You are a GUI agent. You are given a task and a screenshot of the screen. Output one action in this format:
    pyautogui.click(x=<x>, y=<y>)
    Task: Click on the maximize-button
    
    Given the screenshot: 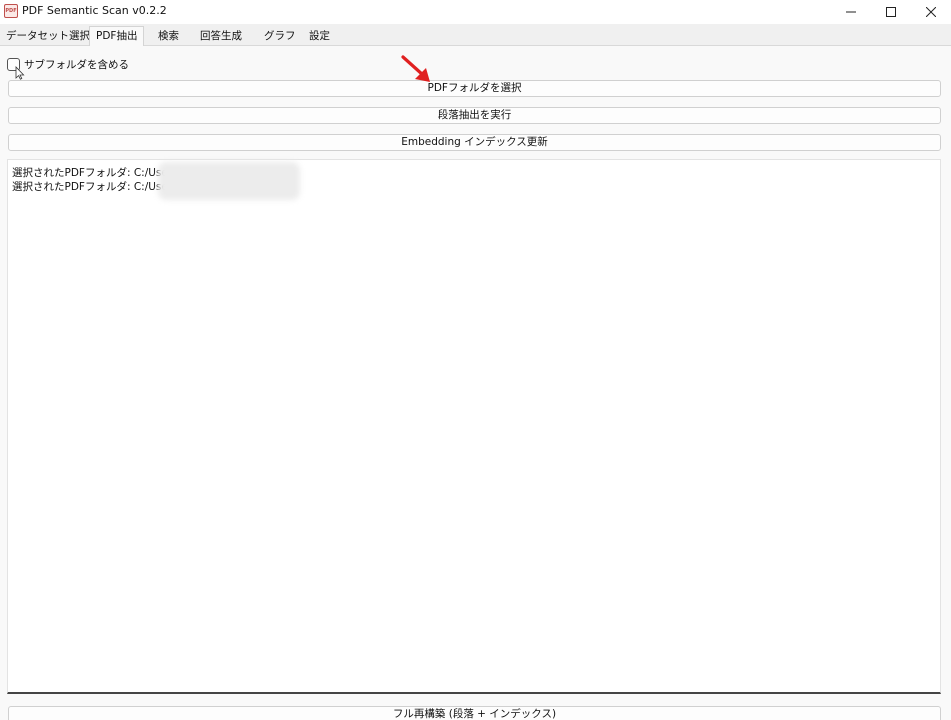 What is the action you would take?
    pyautogui.click(x=891, y=12)
    